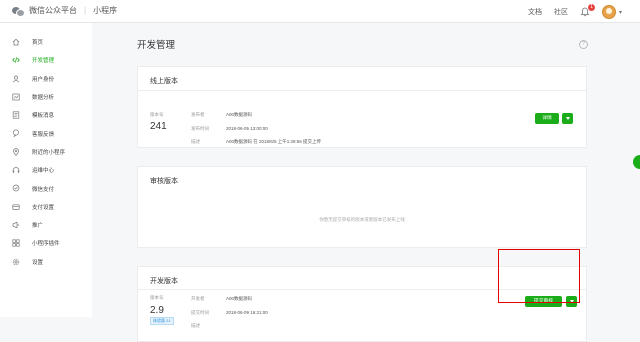  What do you see at coordinates (620, 12) in the screenshot?
I see `chevron-down-icon: ▾` at bounding box center [620, 12].